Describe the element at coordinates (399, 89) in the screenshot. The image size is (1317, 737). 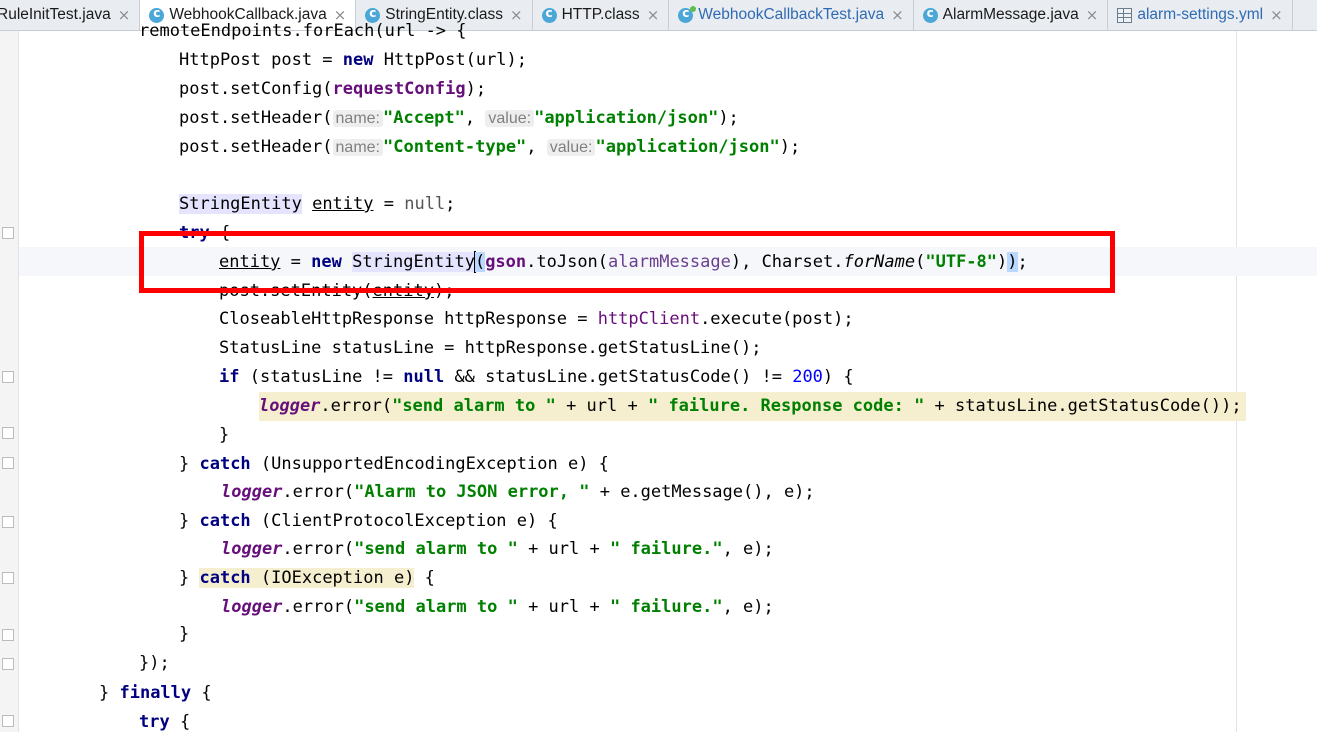
I see `field-ref: requestConfig` at that location.